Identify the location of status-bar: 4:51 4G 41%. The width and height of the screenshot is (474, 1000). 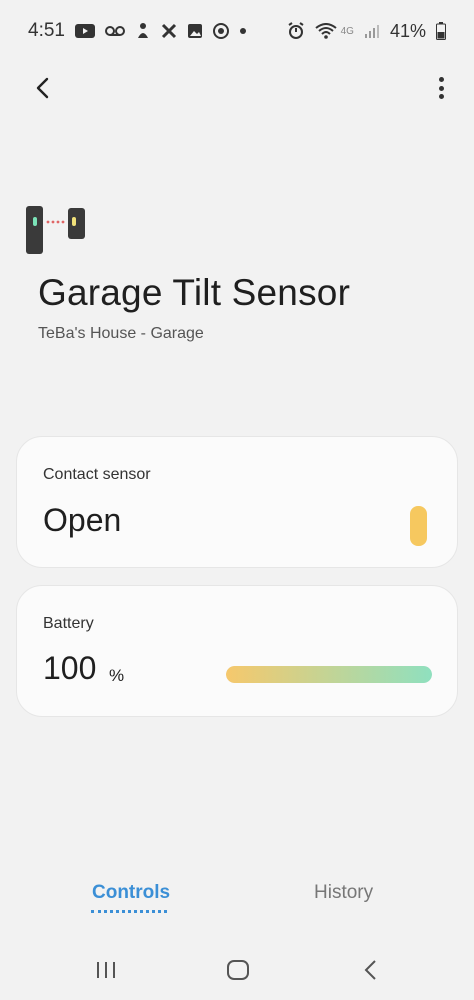
(237, 31).